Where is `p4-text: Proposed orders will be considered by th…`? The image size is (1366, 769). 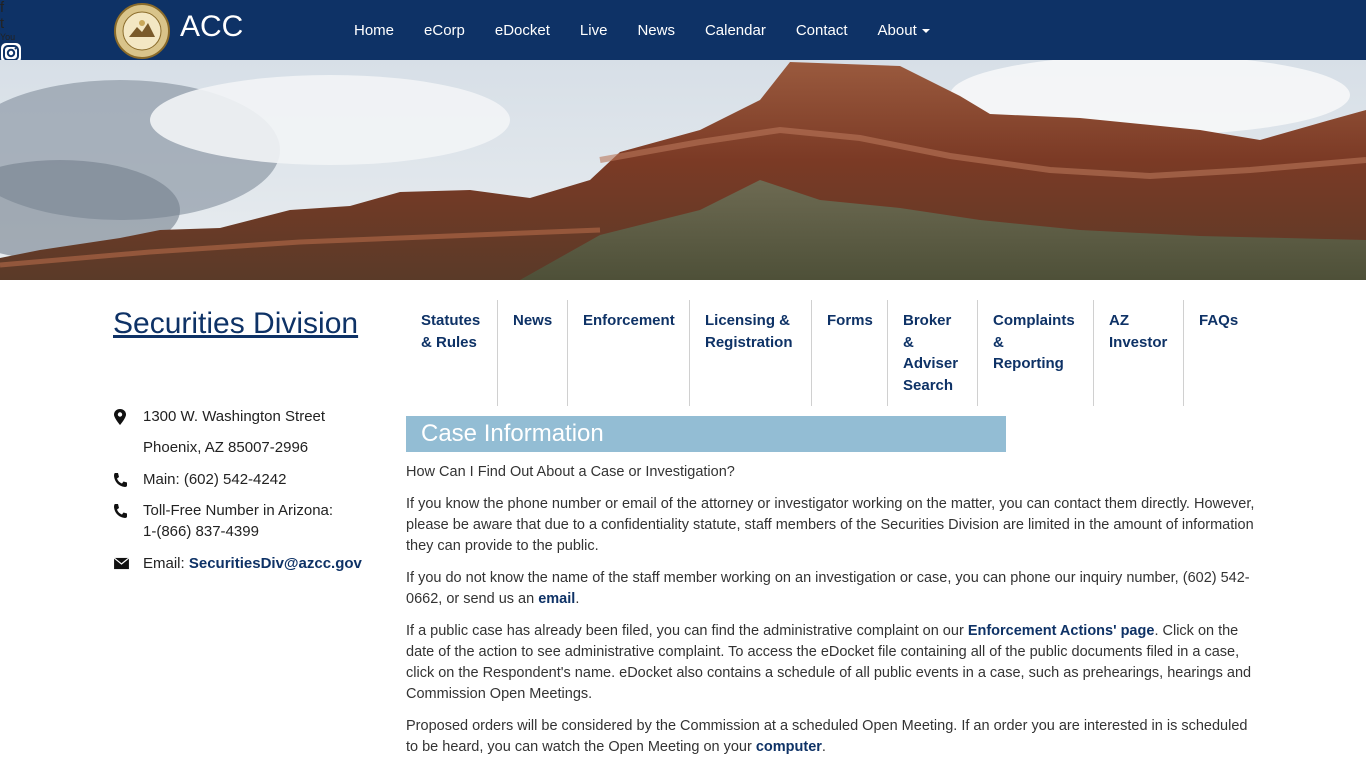
p4-text: Proposed orders will be considered by th… is located at coordinates (827, 737).